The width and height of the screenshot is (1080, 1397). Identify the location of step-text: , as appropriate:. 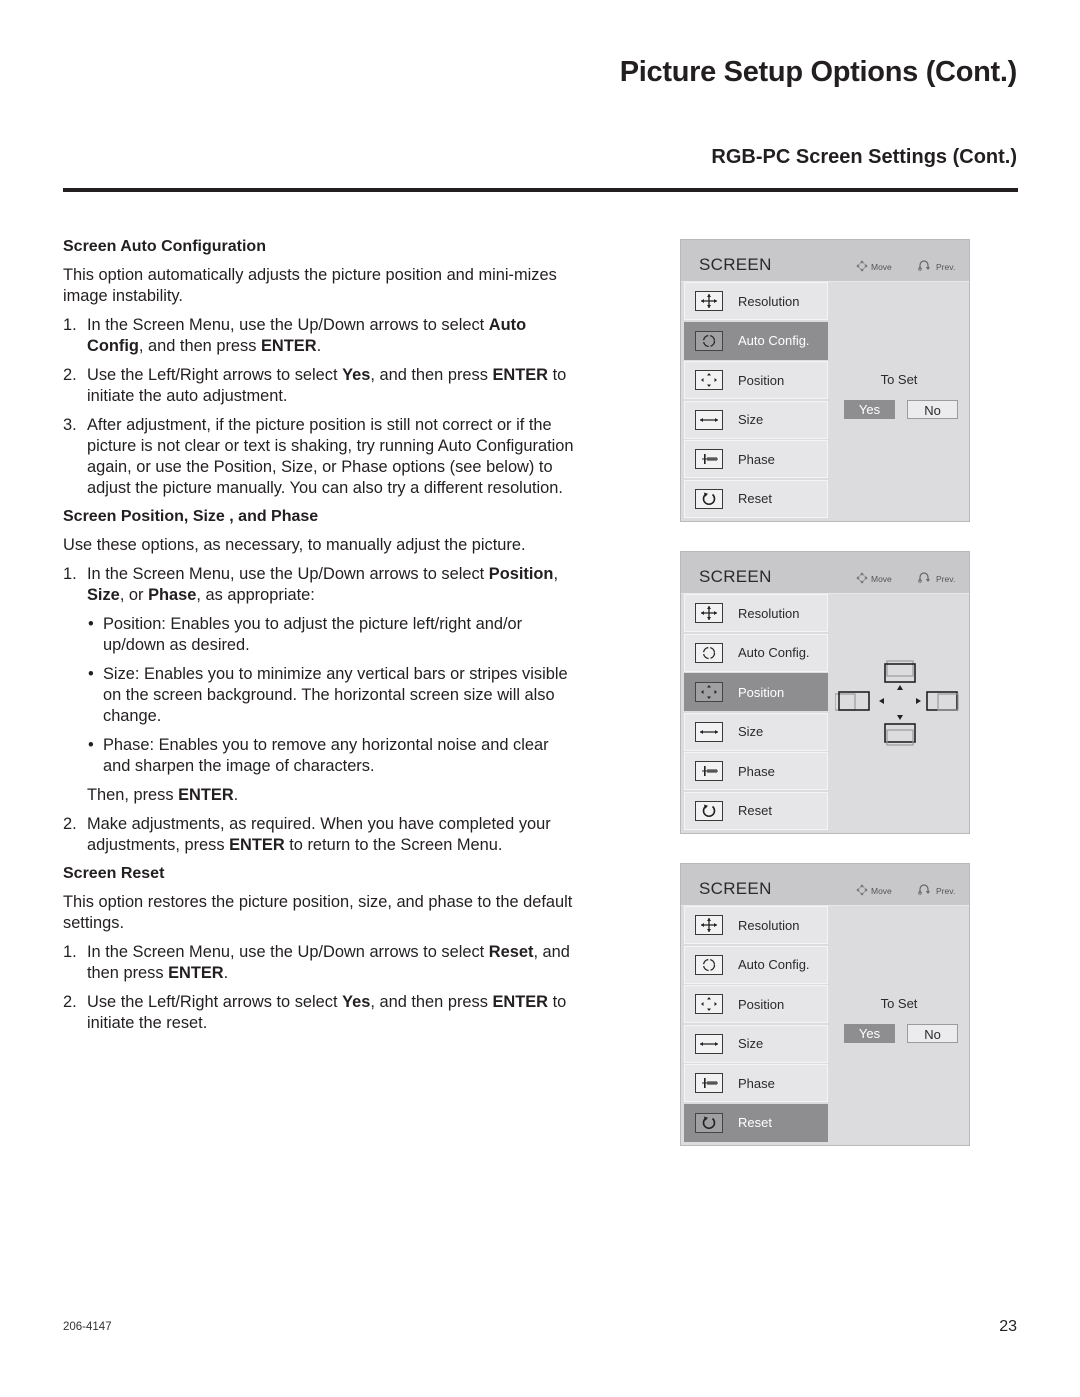
(255, 595).